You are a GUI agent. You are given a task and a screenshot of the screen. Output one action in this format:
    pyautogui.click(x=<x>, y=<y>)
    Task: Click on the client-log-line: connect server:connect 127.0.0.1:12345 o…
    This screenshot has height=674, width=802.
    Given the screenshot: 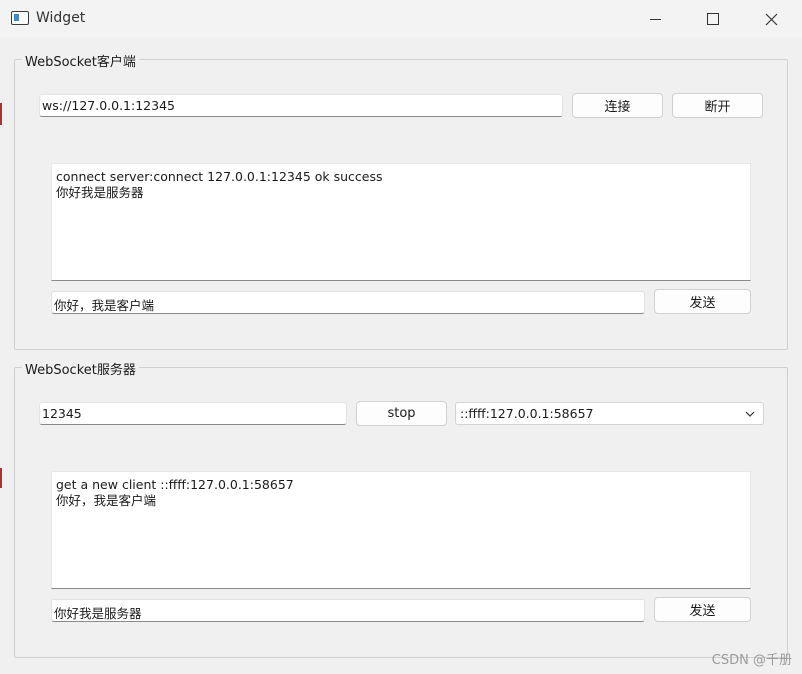 What is the action you would take?
    pyautogui.click(x=219, y=176)
    